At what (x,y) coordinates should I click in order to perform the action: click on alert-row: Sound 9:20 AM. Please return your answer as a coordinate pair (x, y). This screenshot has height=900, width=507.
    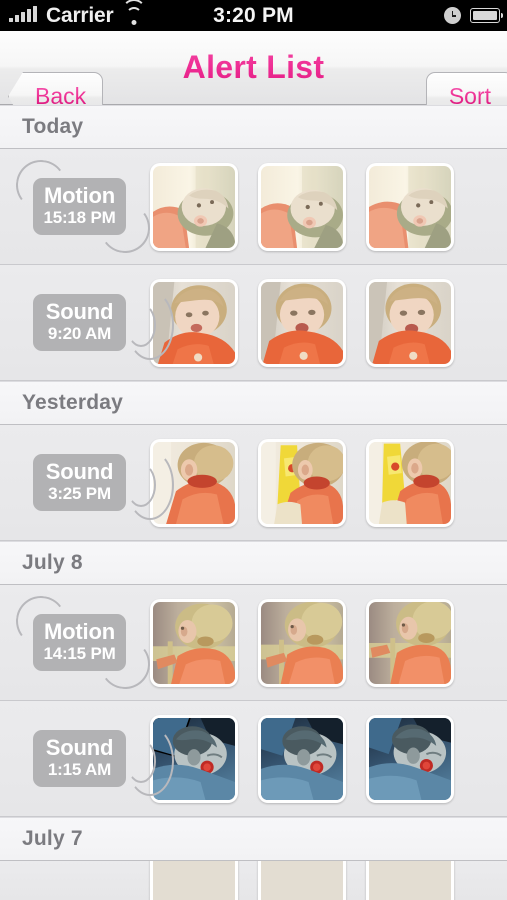
    Looking at the image, I should click on (253, 323).